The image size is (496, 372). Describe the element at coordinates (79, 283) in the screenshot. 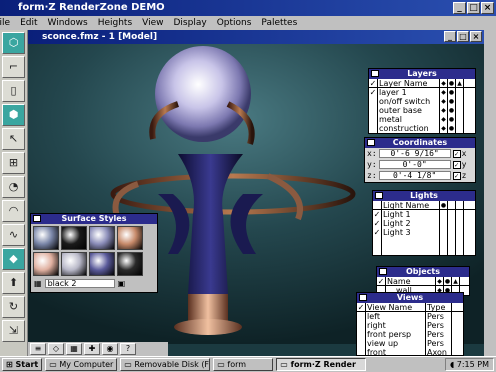

I see `surface-name-field: black 2` at that location.